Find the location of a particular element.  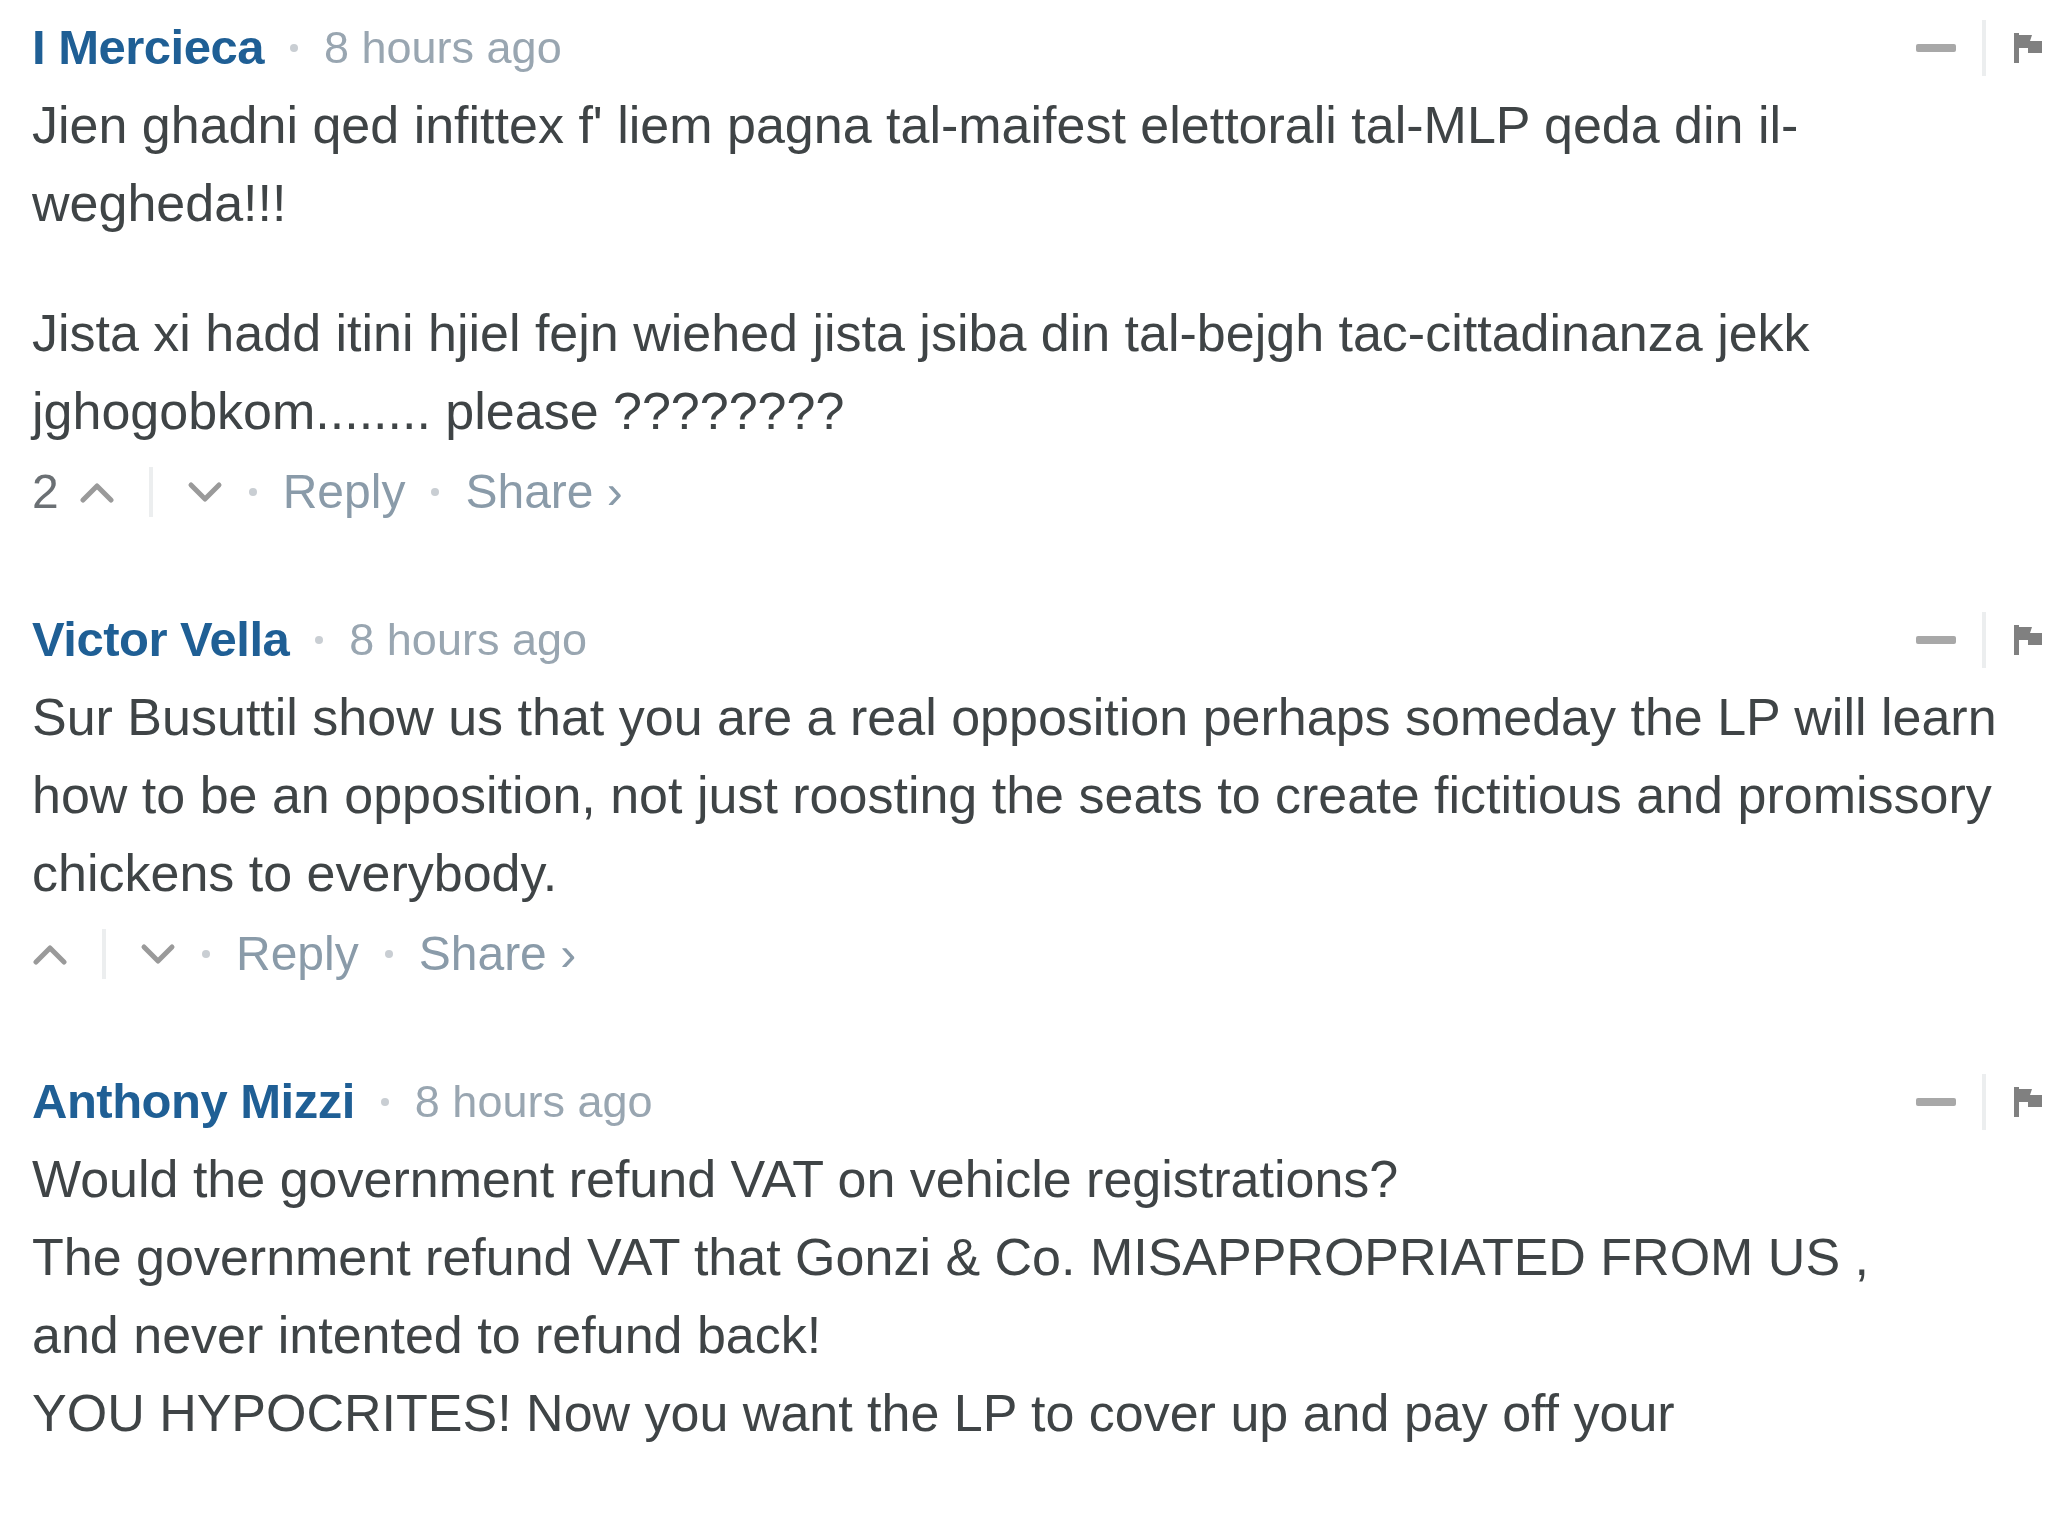

author-name: Anthony Mizzi is located at coordinates (193, 1102).